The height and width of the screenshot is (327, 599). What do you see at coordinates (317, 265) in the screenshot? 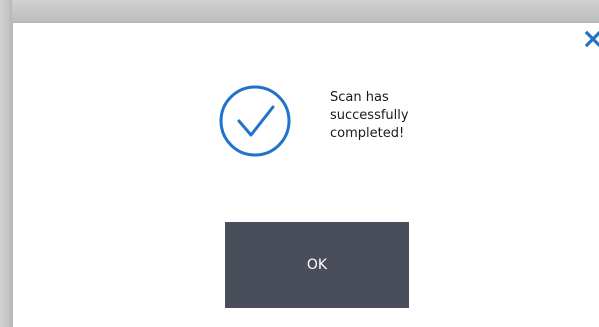
I see `ok-button: OK` at bounding box center [317, 265].